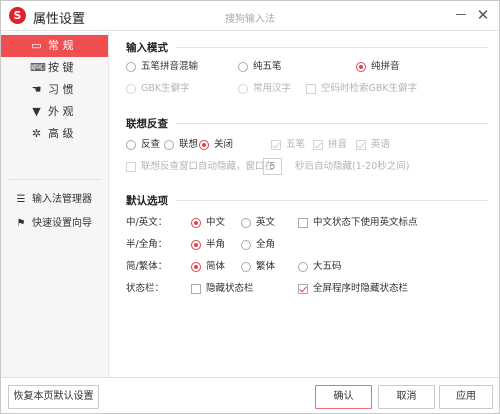 The width and height of the screenshot is (500, 414). I want to click on close-icon: ✕, so click(483, 15).